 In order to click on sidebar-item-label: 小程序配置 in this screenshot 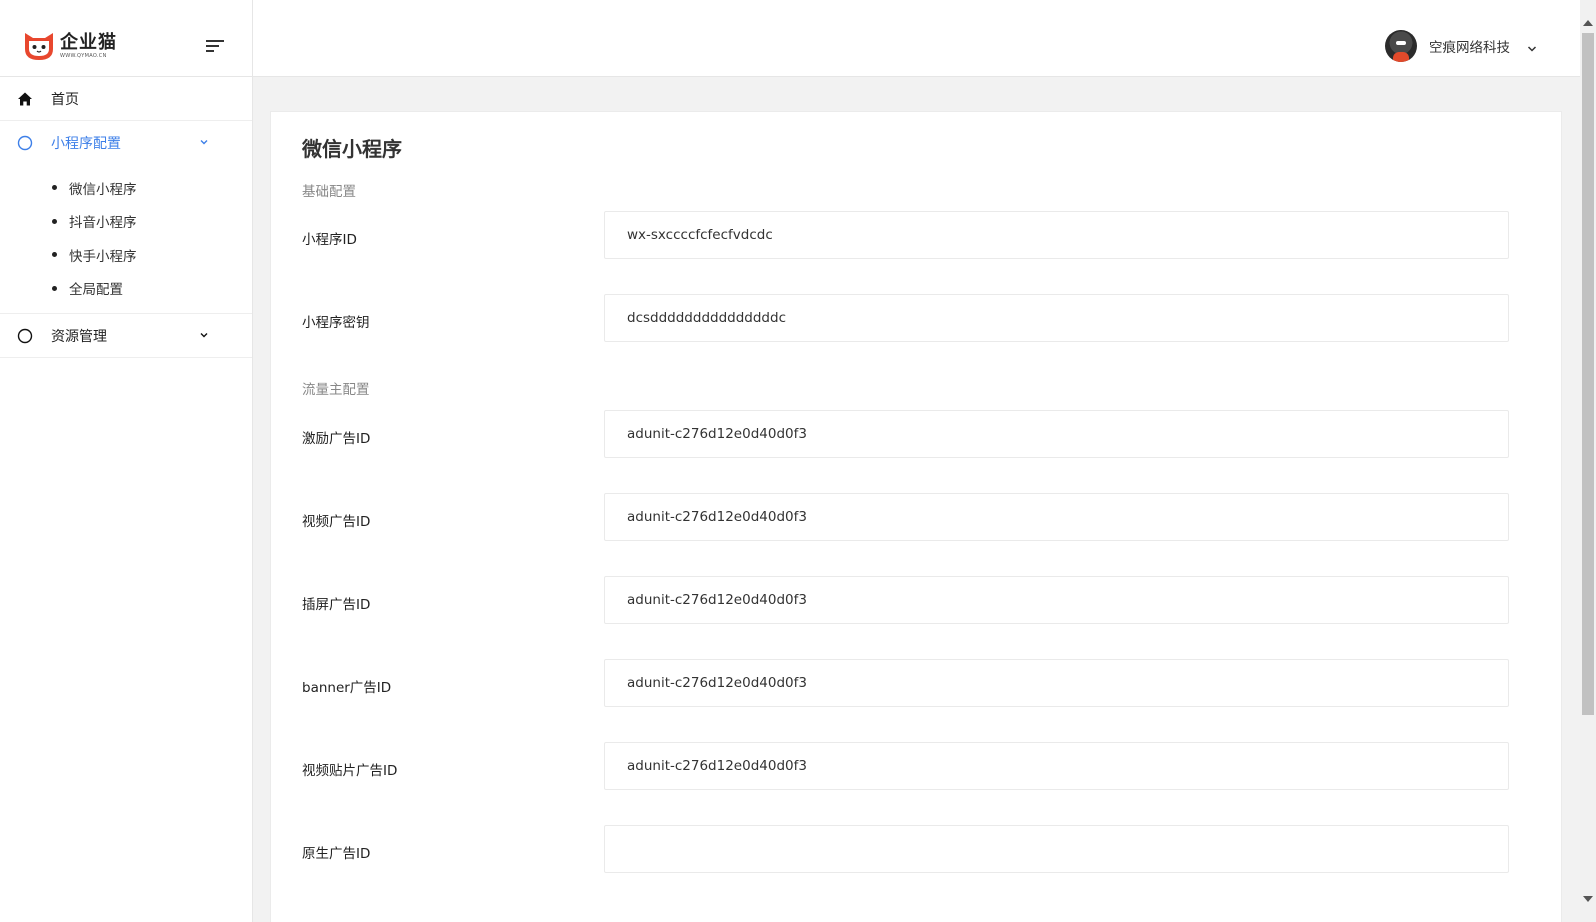, I will do `click(86, 144)`.